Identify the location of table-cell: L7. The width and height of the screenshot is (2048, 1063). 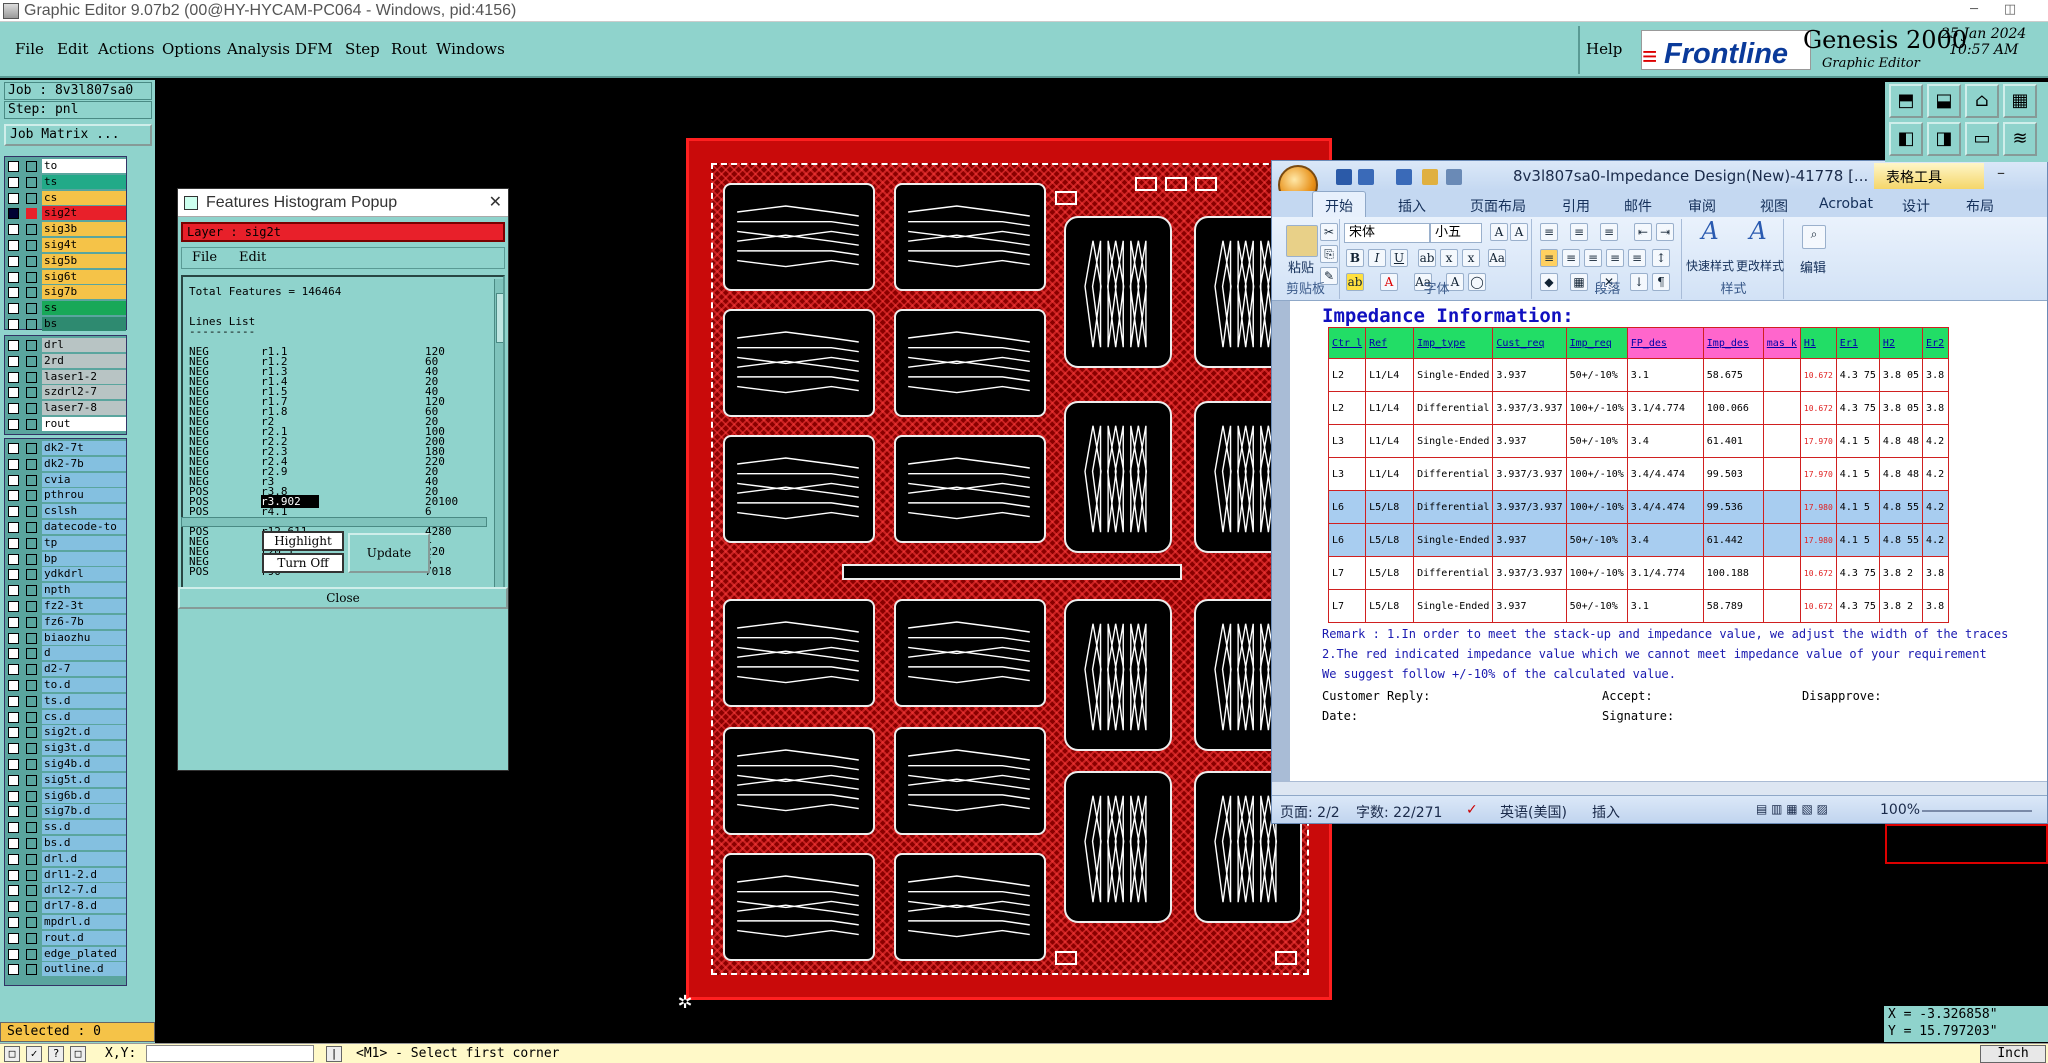
(1347, 606).